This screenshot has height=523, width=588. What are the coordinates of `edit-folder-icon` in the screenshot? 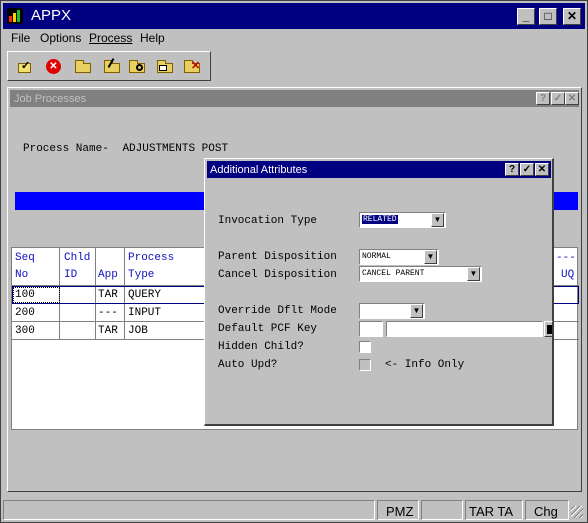 It's located at (112, 66).